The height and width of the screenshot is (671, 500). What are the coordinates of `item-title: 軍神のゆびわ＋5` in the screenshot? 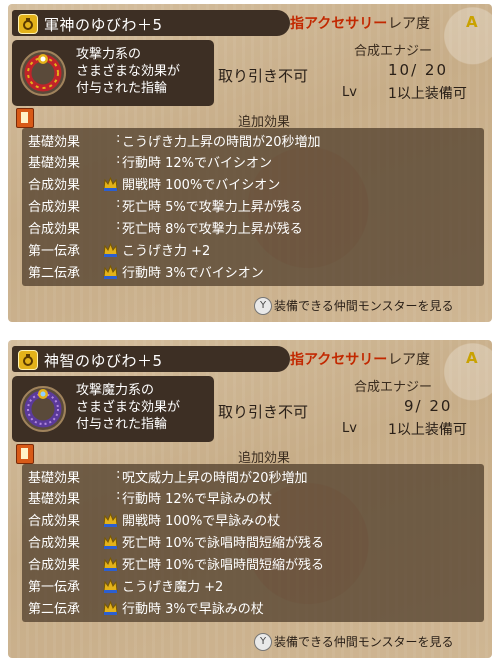 It's located at (103, 25).